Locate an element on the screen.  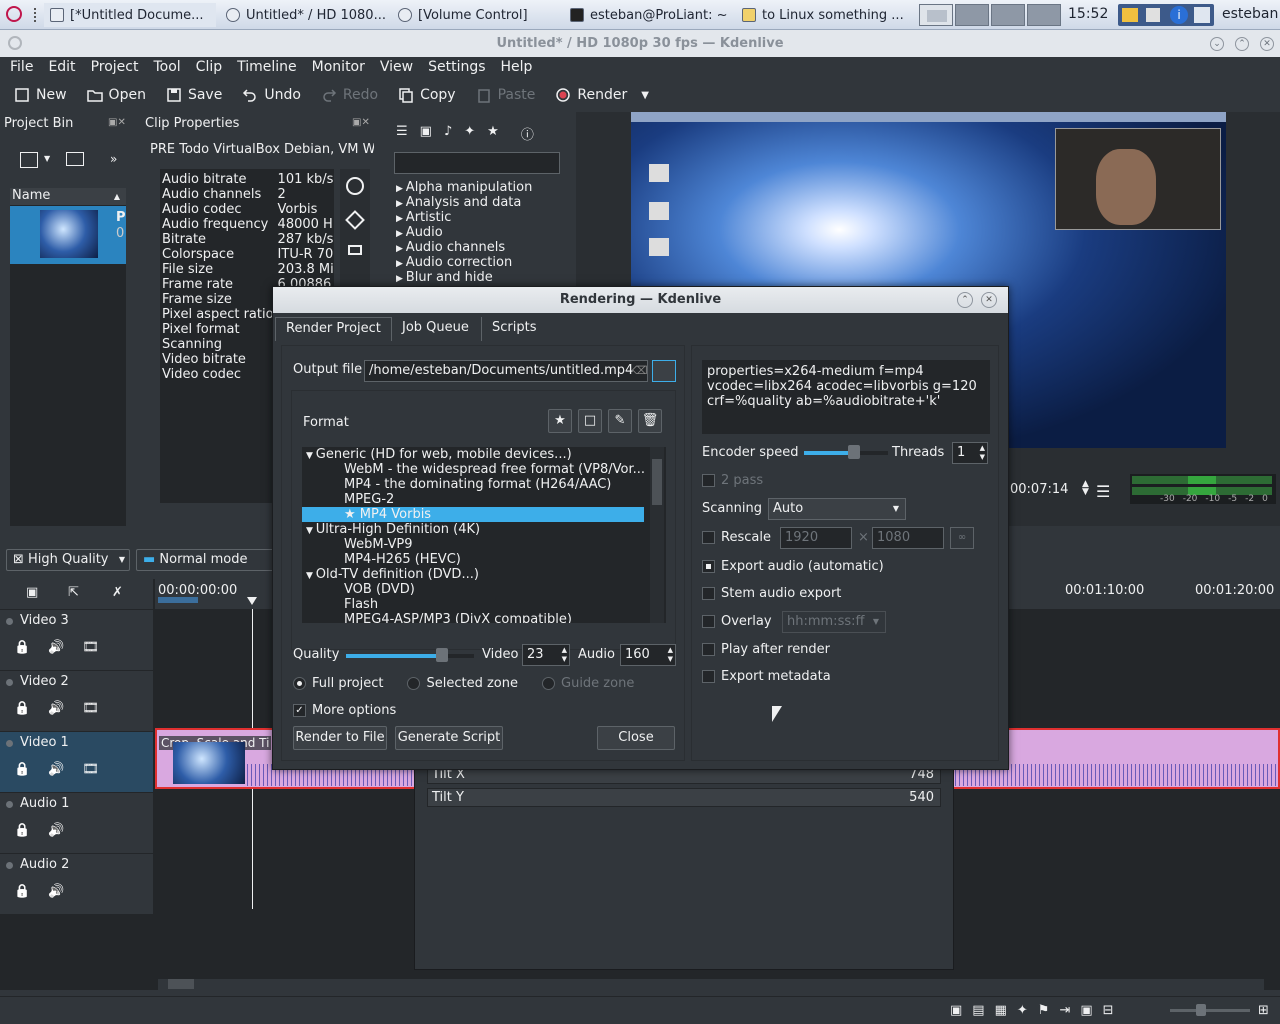
snap-icon: ⇥ is located at coordinates (1064, 1010).